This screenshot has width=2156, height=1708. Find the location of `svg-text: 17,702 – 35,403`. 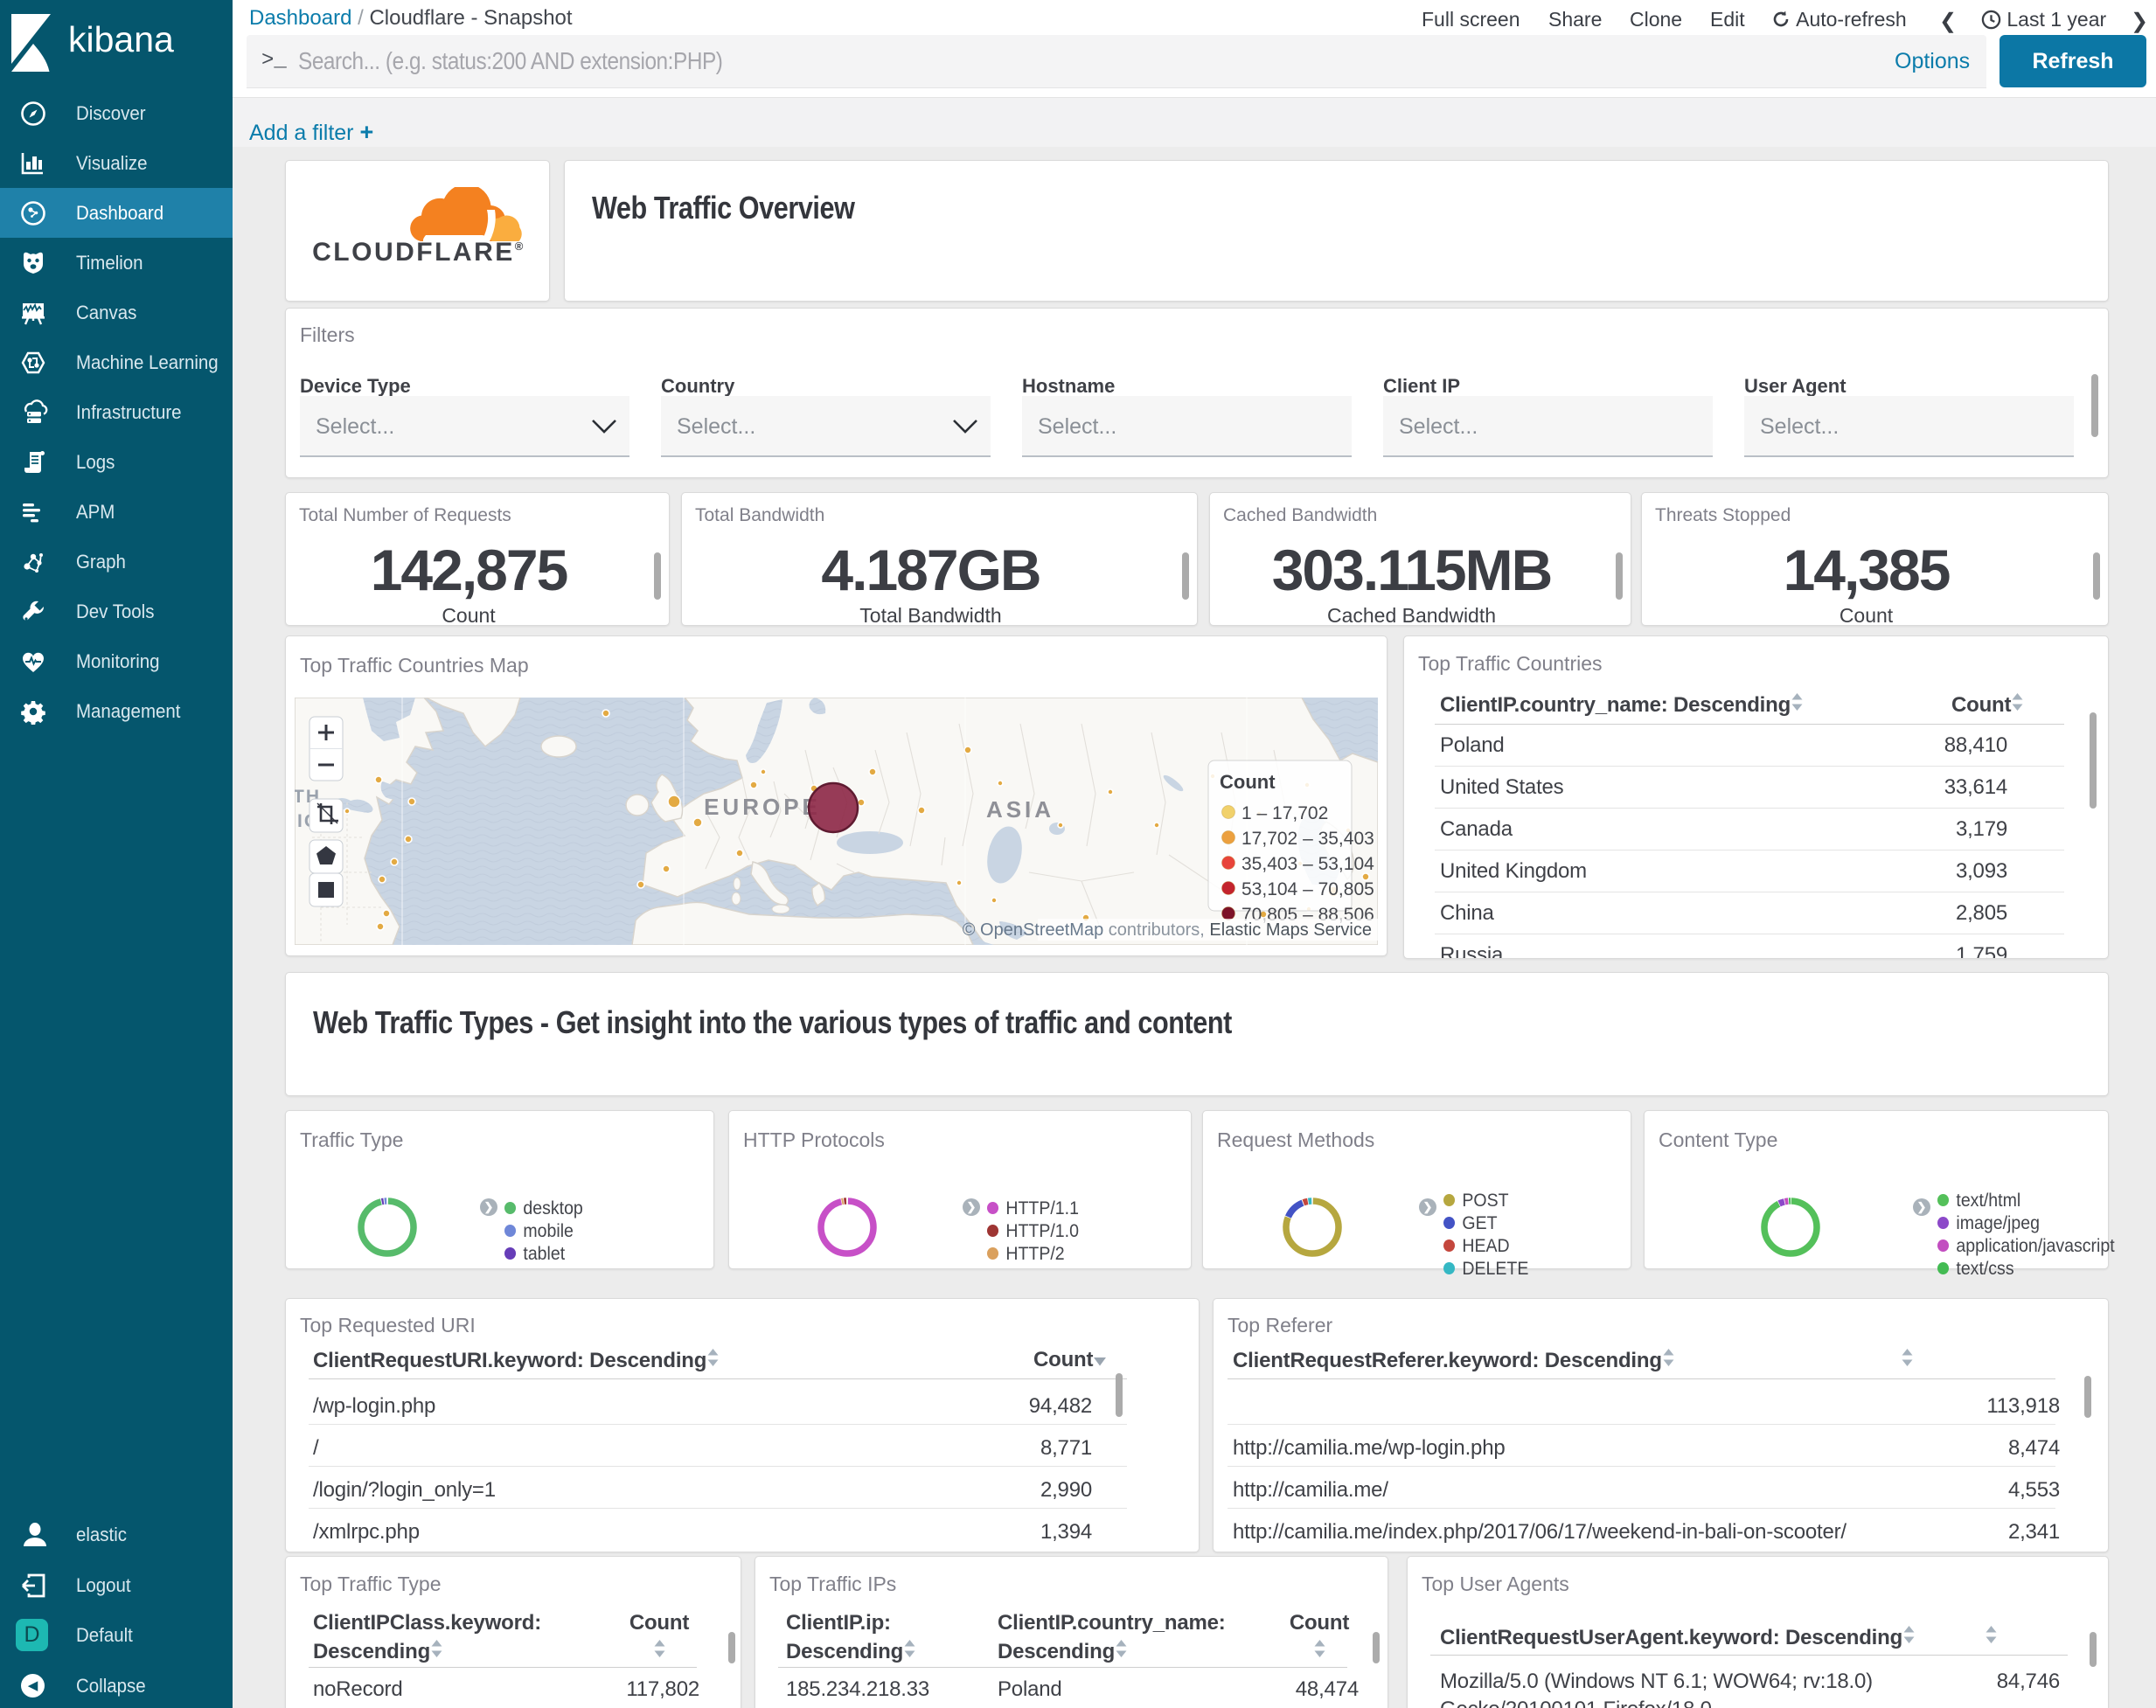

svg-text: 17,702 – 35,403 is located at coordinates (1307, 839).